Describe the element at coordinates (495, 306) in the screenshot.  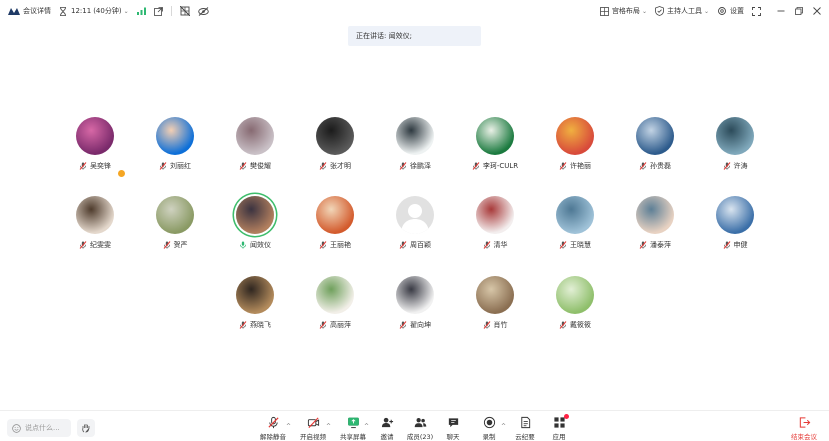
I see `participant-tile: 肖竹` at that location.